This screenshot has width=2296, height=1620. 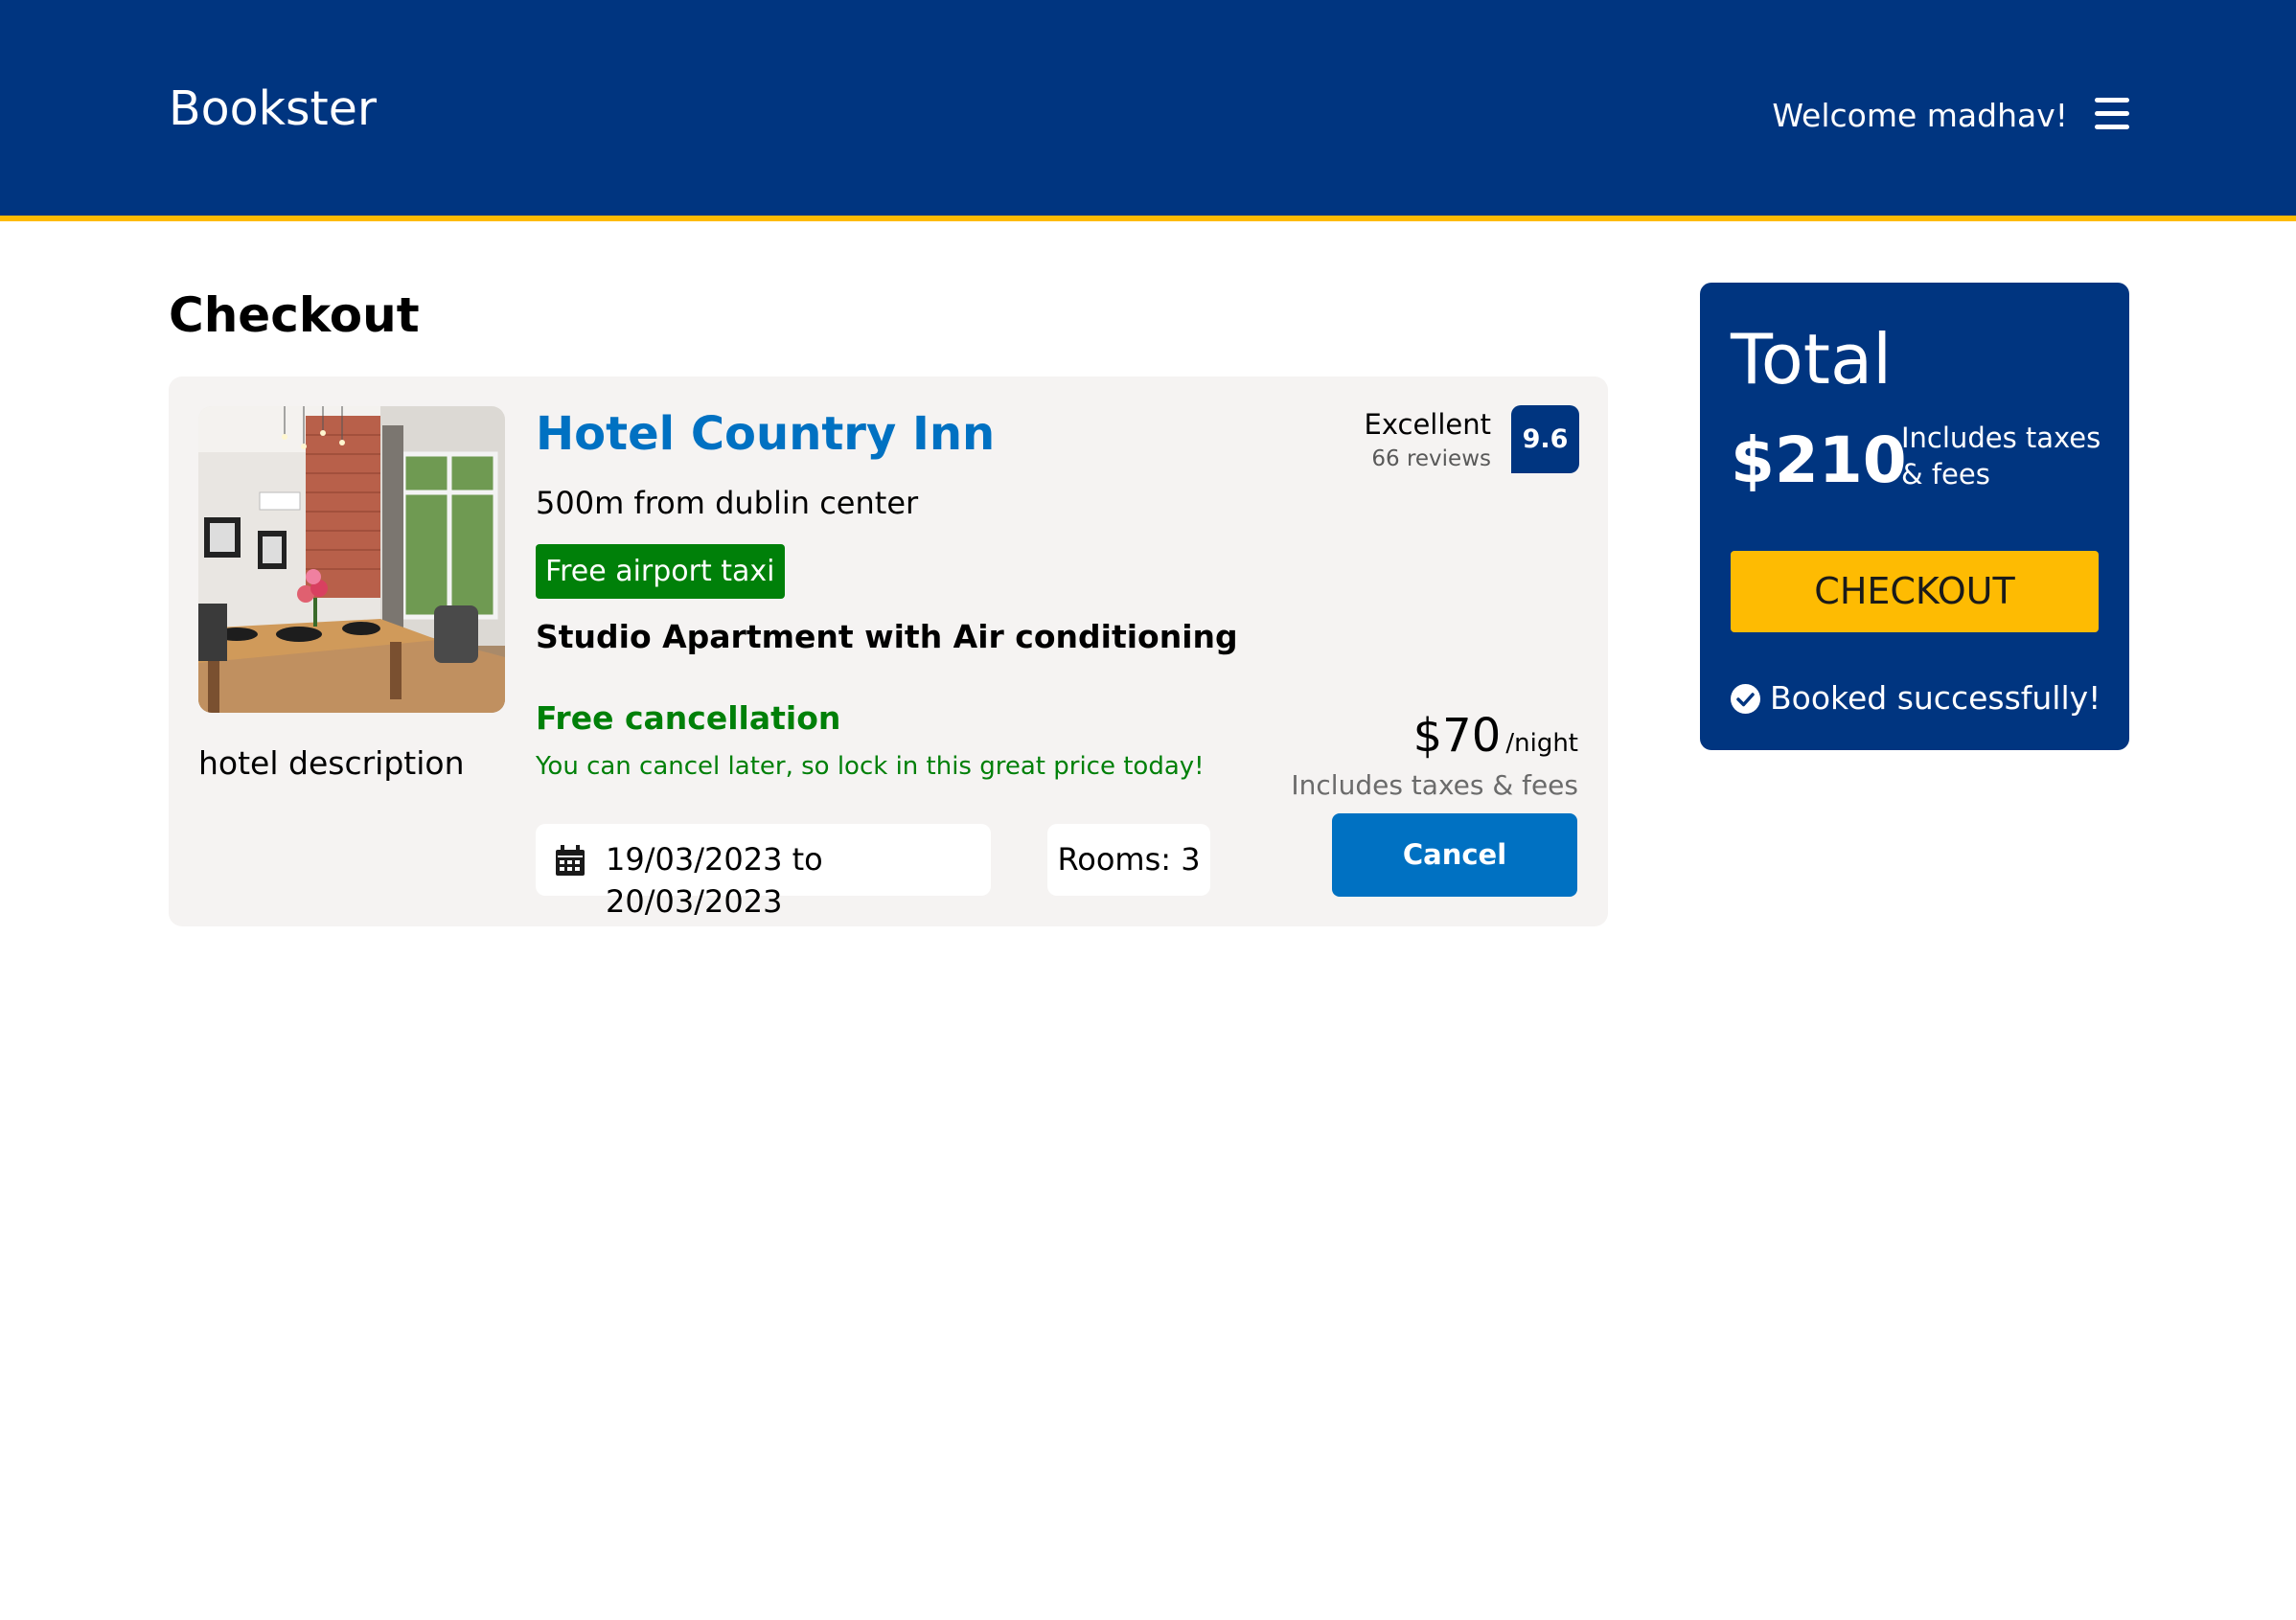 What do you see at coordinates (765, 434) in the screenshot?
I see `hotel-name-link: Hotel Country Inn` at bounding box center [765, 434].